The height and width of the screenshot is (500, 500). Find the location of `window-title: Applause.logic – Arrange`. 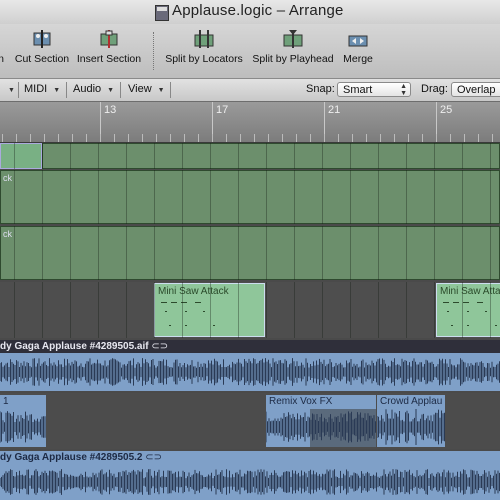

window-title: Applause.logic – Arrange is located at coordinates (258, 10).